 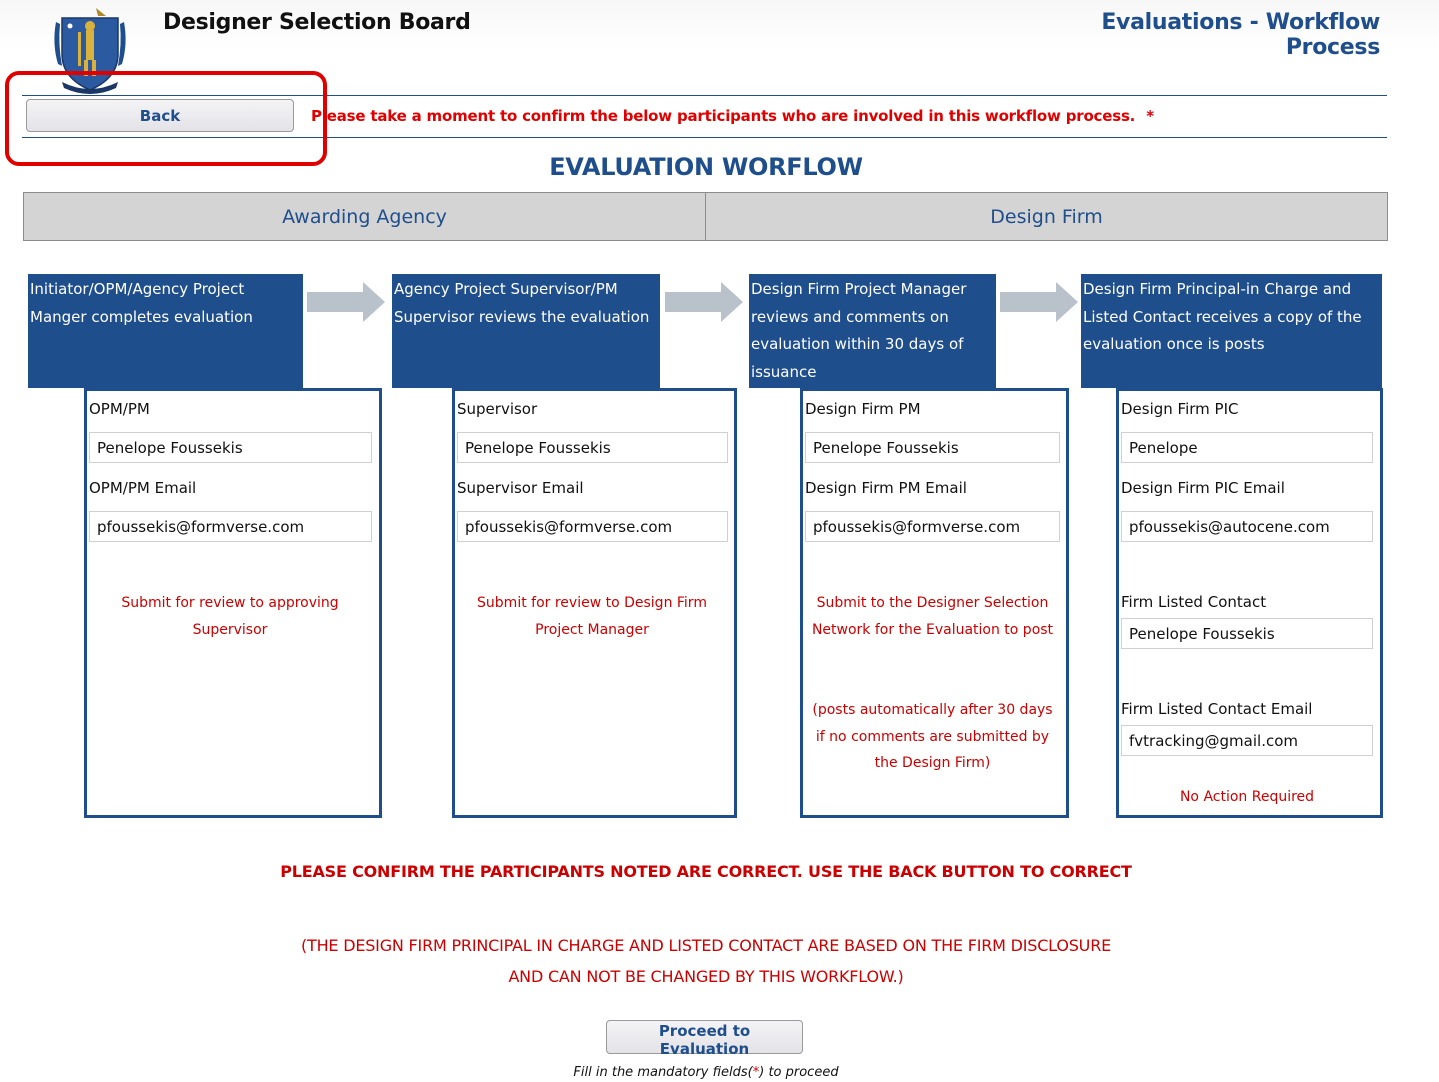 I want to click on lane-design-firm: Design Firm, so click(x=1046, y=216).